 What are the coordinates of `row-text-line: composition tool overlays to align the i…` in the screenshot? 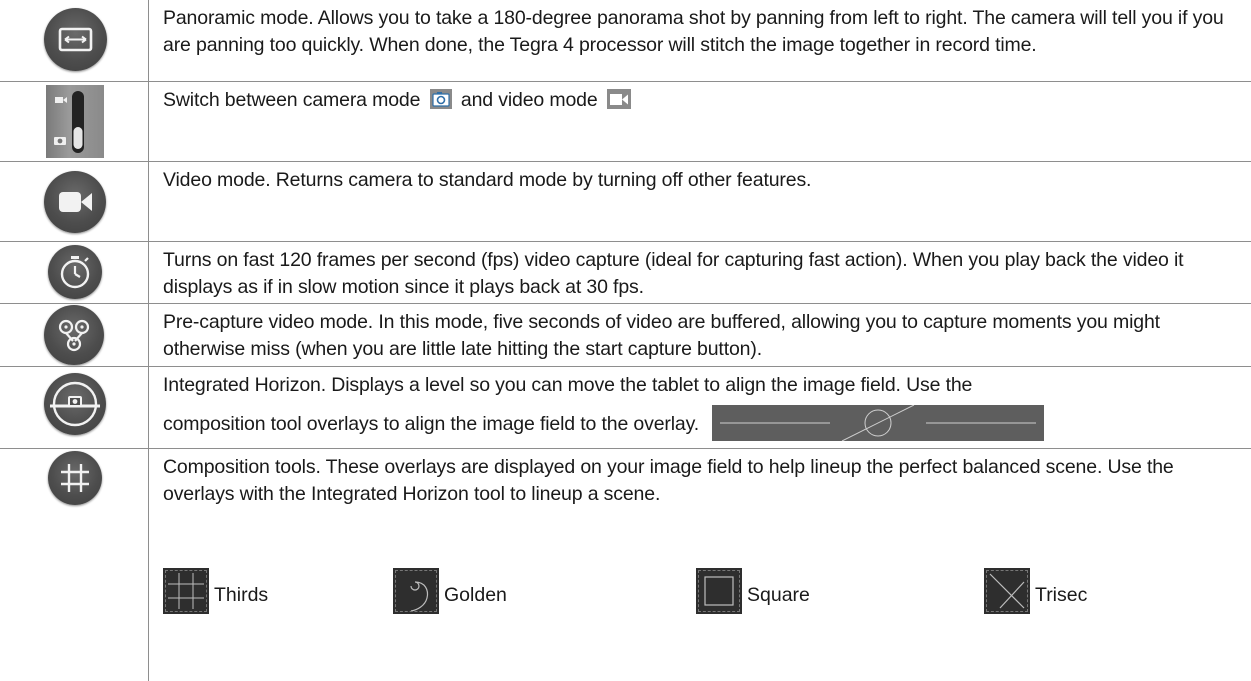 It's located at (431, 424).